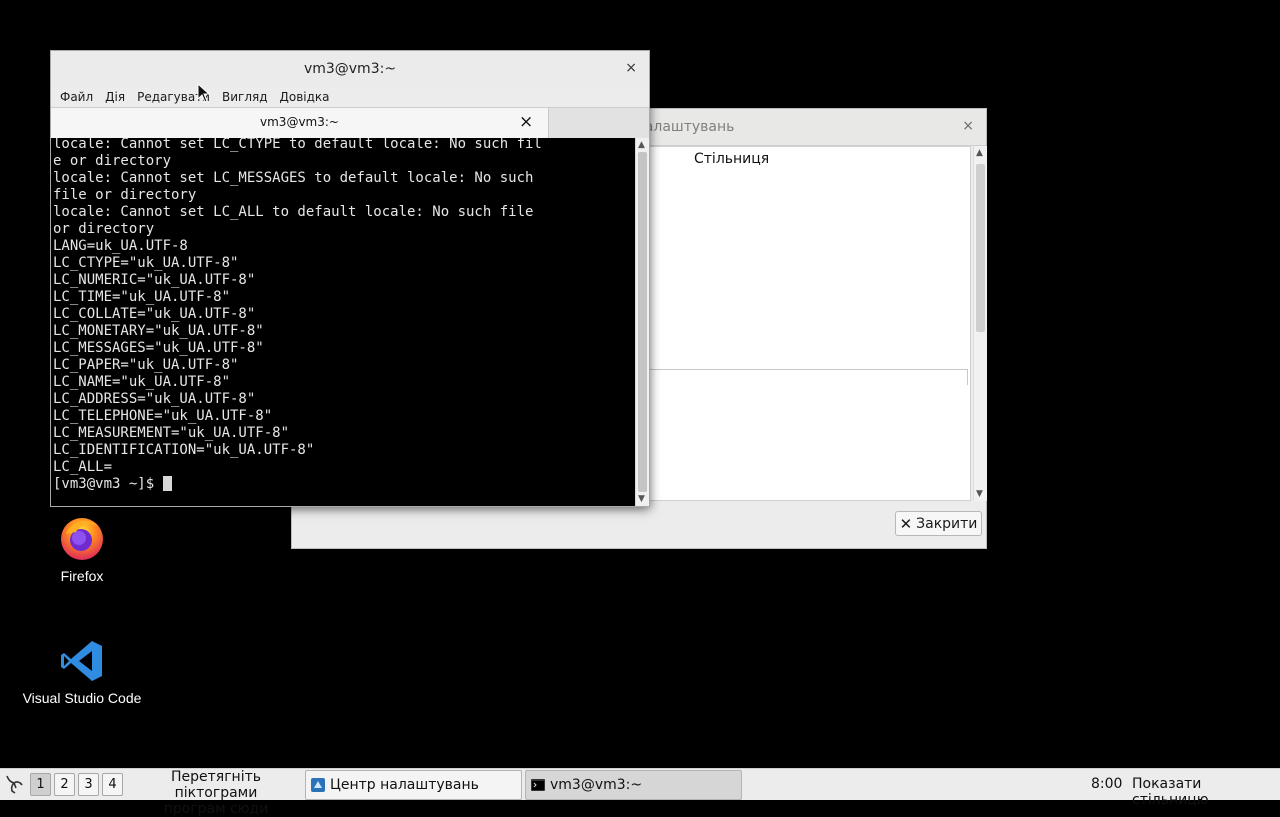 This screenshot has height=817, width=1280. I want to click on terminal-tab: vm3@vm3:~ ×, so click(300, 123).